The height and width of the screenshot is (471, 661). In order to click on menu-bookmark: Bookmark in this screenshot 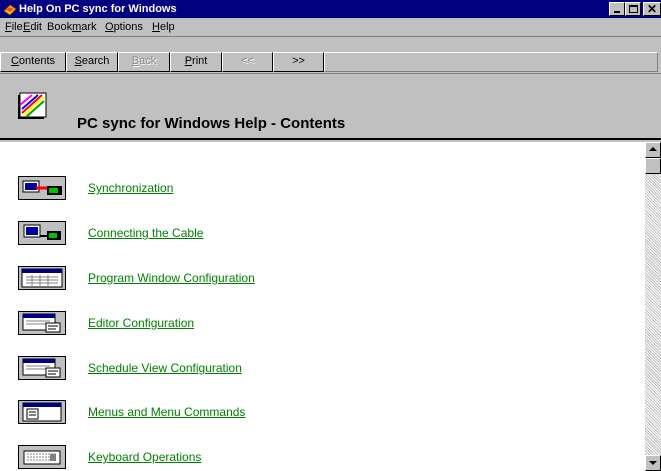, I will do `click(72, 27)`.